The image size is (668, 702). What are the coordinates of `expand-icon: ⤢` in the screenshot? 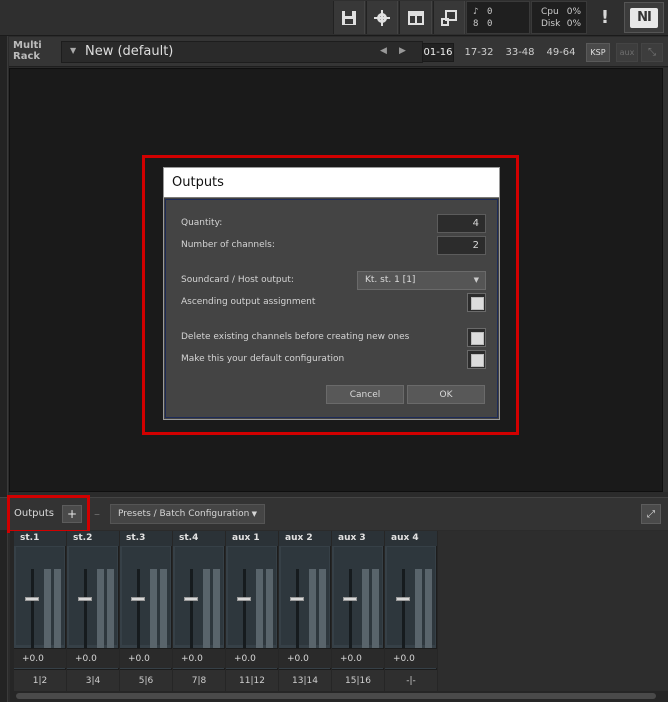 It's located at (651, 514).